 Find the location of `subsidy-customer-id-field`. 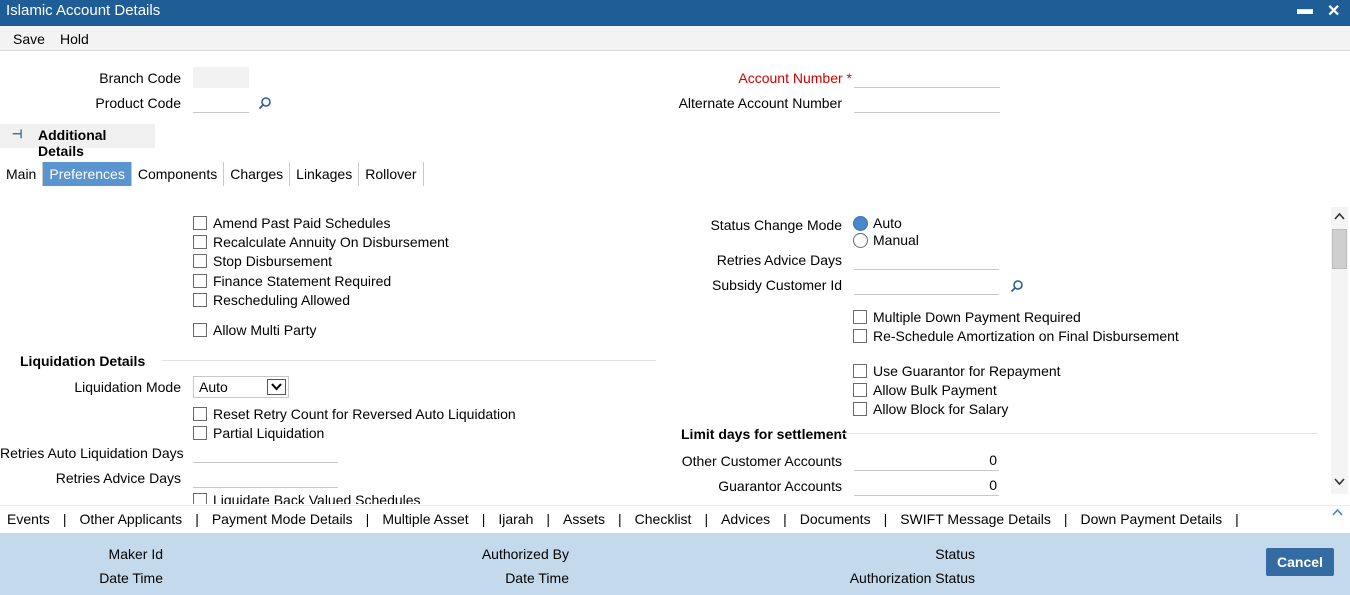

subsidy-customer-id-field is located at coordinates (926, 284).